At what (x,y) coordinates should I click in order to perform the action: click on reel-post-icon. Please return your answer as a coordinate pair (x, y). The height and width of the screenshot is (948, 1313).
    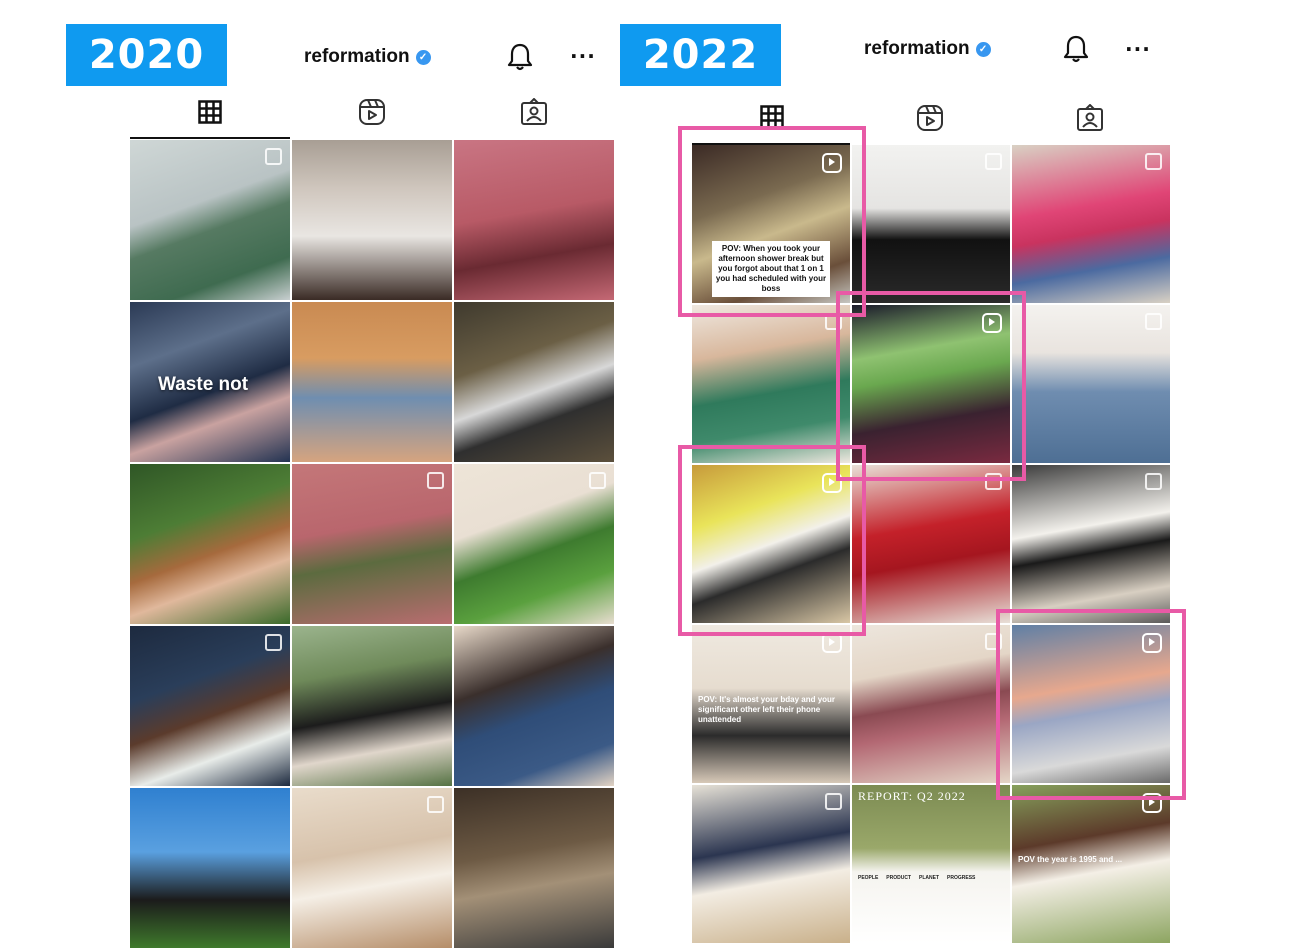
    Looking at the image, I should click on (832, 643).